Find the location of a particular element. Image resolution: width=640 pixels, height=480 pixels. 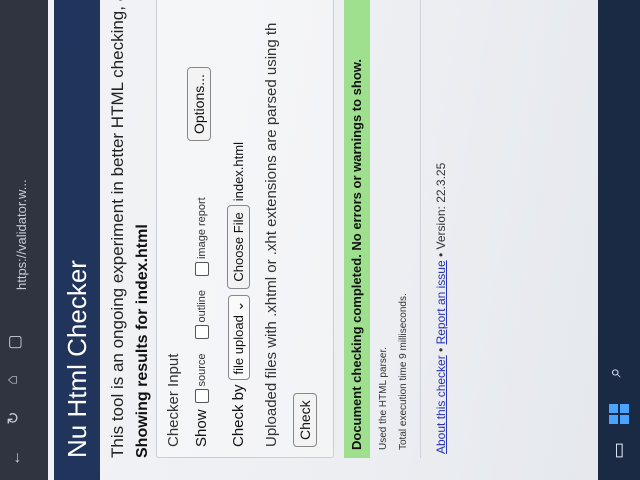

check-button-row: Check is located at coordinates (305, 420).